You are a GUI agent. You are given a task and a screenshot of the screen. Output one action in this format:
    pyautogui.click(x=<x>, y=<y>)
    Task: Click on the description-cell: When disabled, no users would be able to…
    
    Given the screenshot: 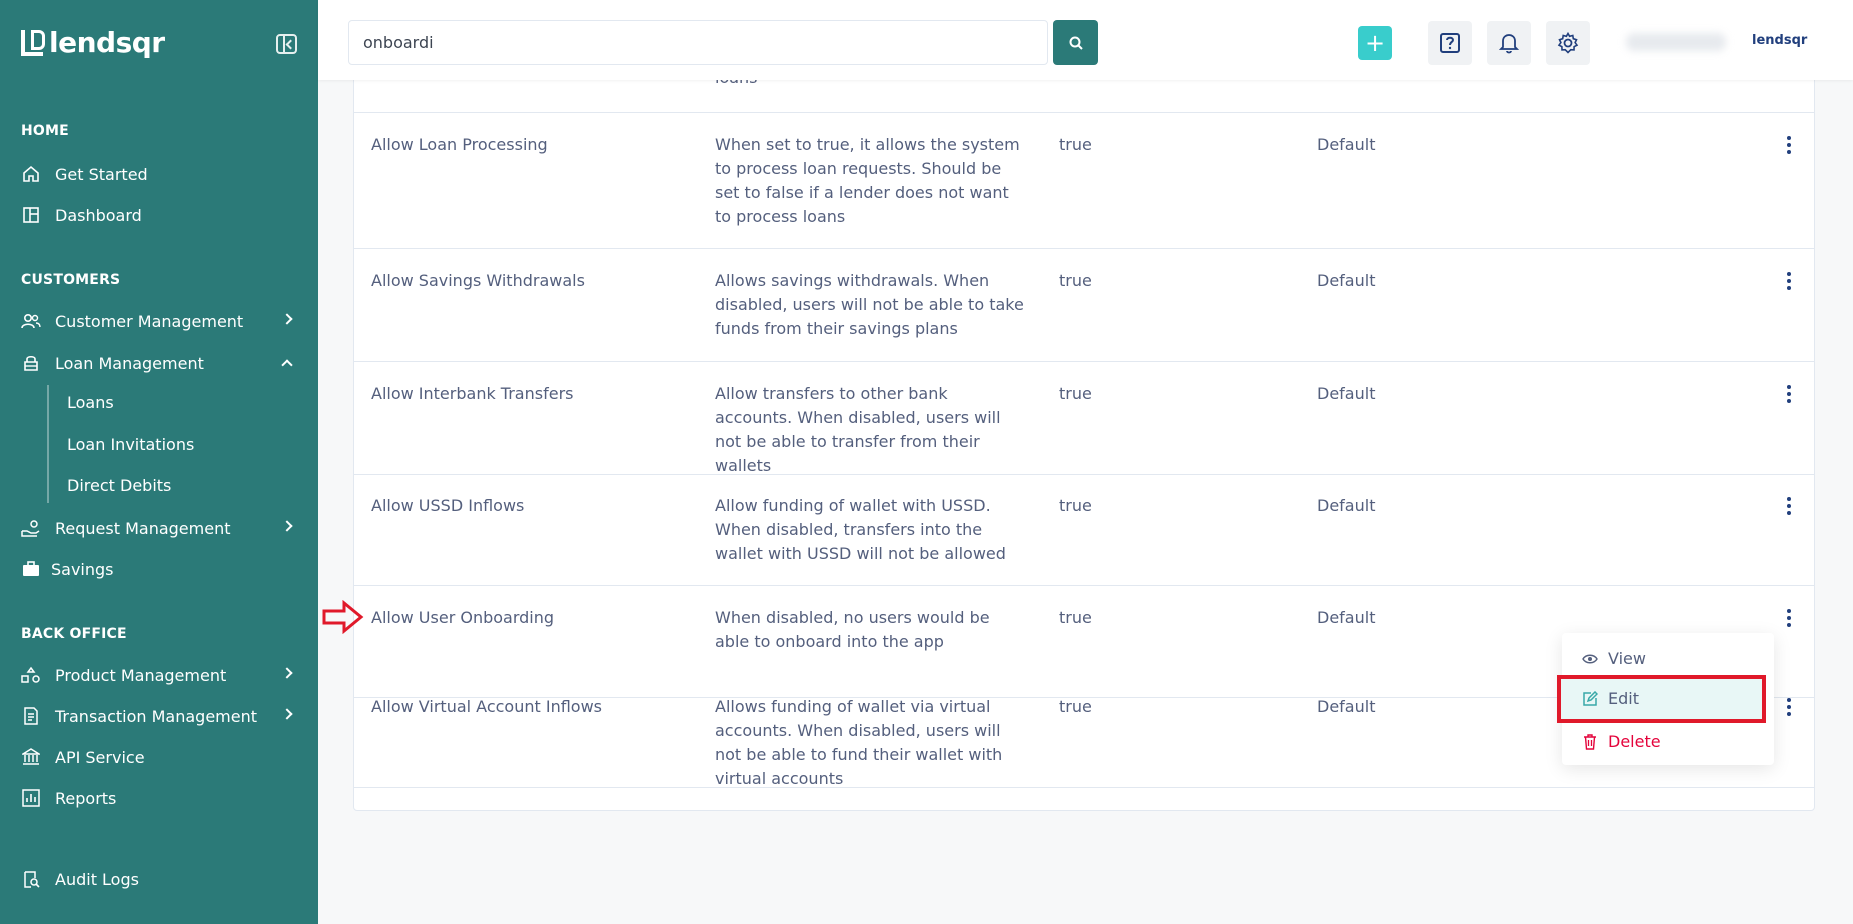 What is the action you would take?
    pyautogui.click(x=852, y=629)
    